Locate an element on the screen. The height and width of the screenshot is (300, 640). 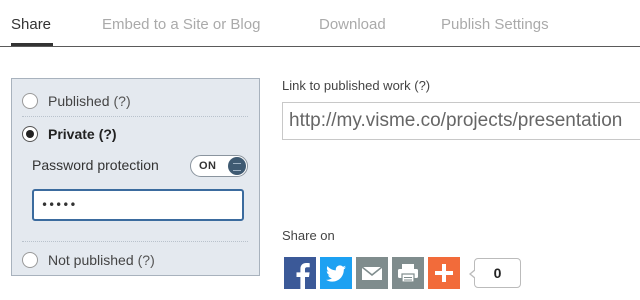
email-share-button is located at coordinates (372, 273).